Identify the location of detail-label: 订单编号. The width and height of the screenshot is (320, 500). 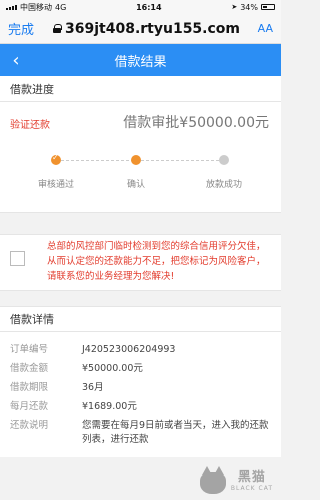
(29, 349).